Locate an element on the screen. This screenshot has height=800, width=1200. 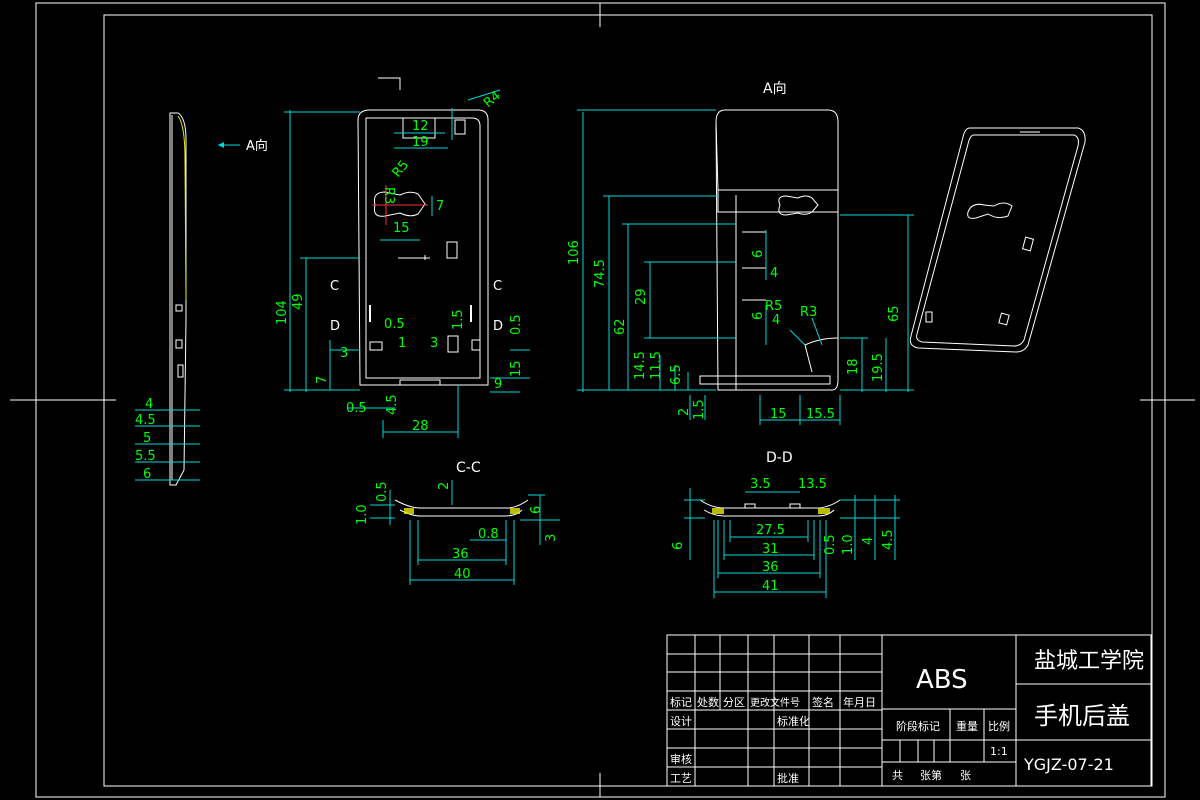
rear-dim-62: 62 is located at coordinates (620, 326).